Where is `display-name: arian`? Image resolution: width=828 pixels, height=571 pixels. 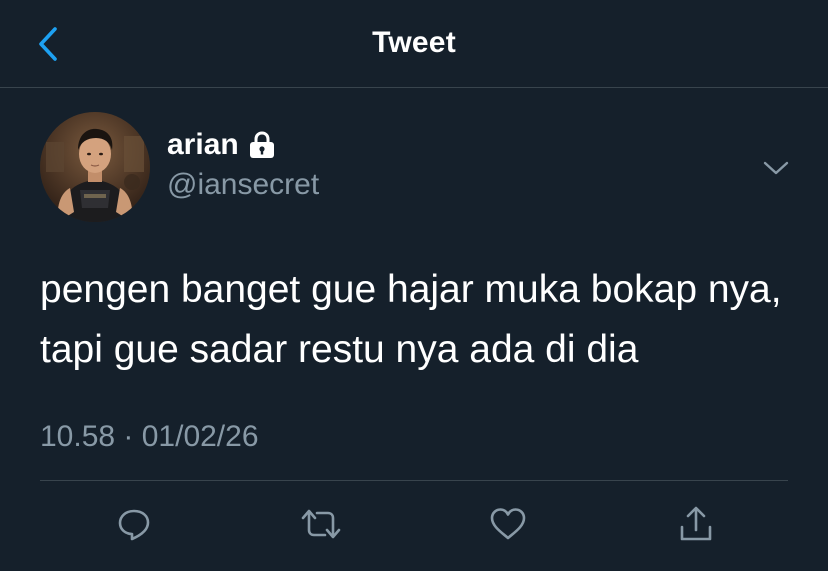 display-name: arian is located at coordinates (203, 144).